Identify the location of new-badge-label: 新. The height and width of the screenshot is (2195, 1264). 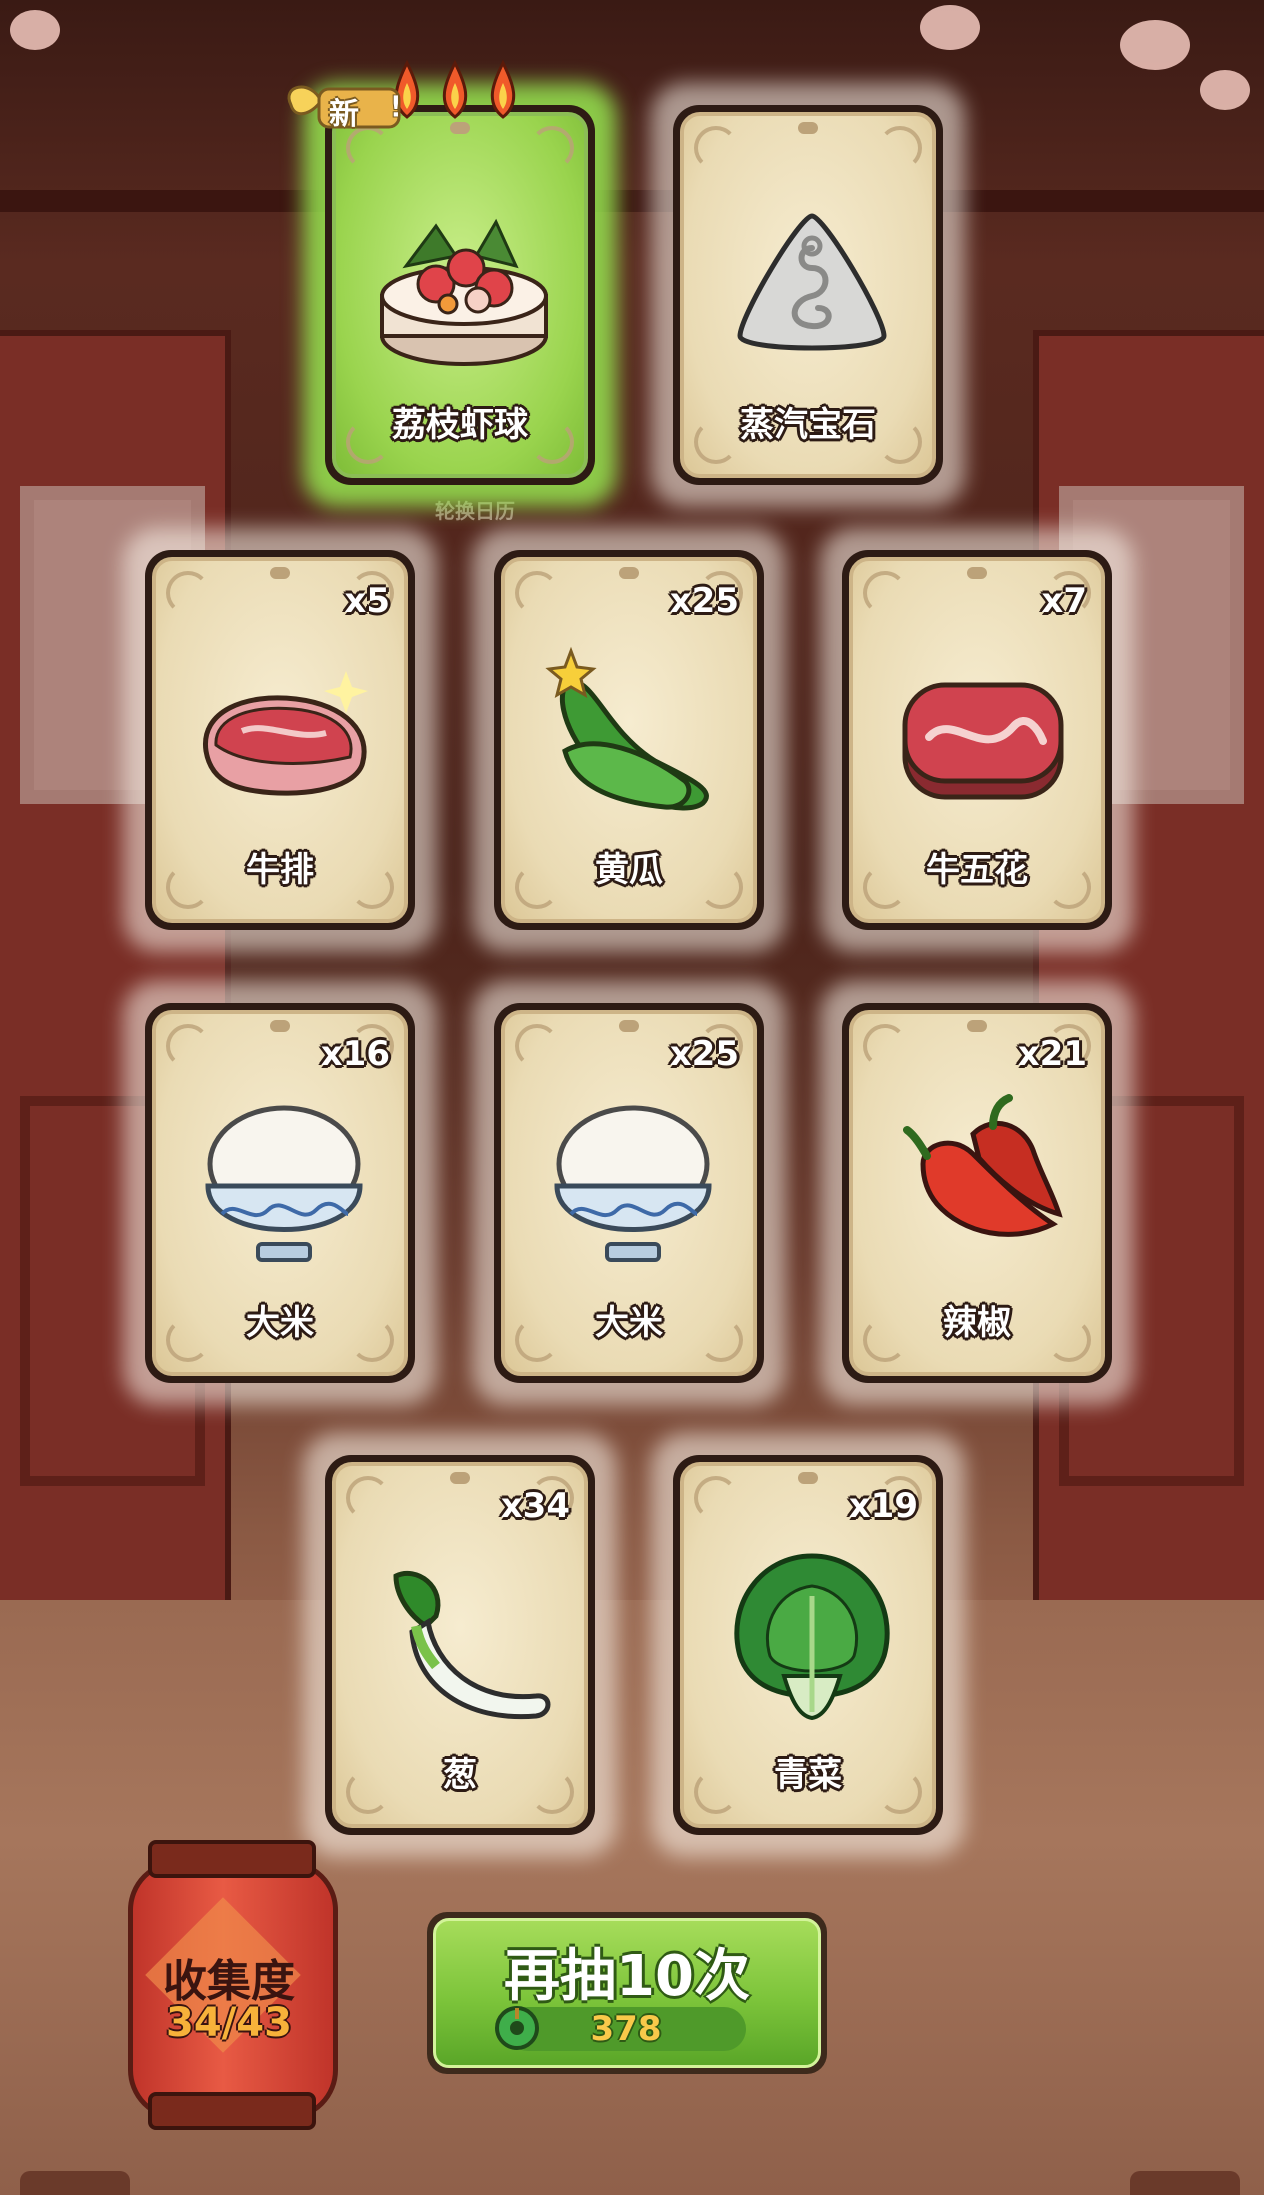
(344, 114).